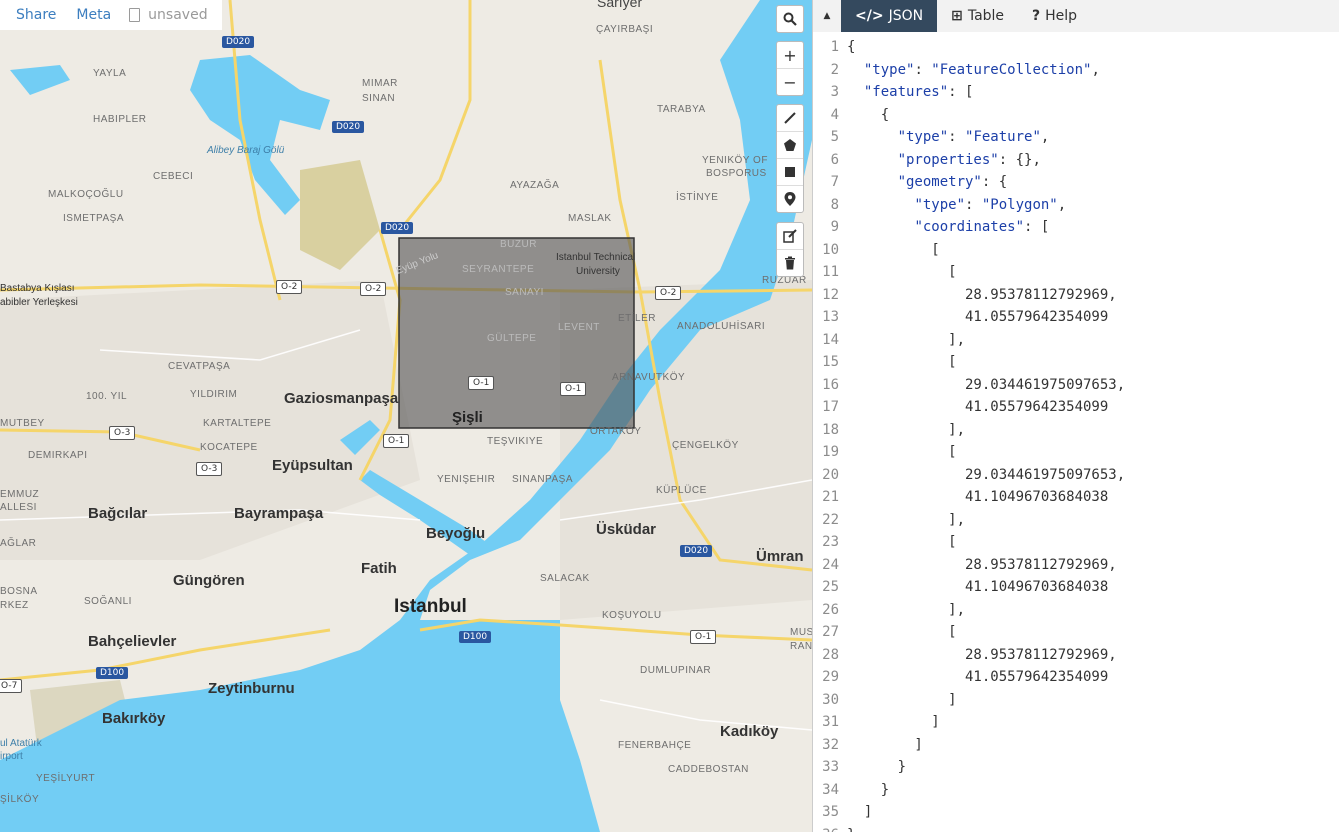 This screenshot has height=832, width=1339. What do you see at coordinates (877, 767) in the screenshot?
I see `code-text: }` at bounding box center [877, 767].